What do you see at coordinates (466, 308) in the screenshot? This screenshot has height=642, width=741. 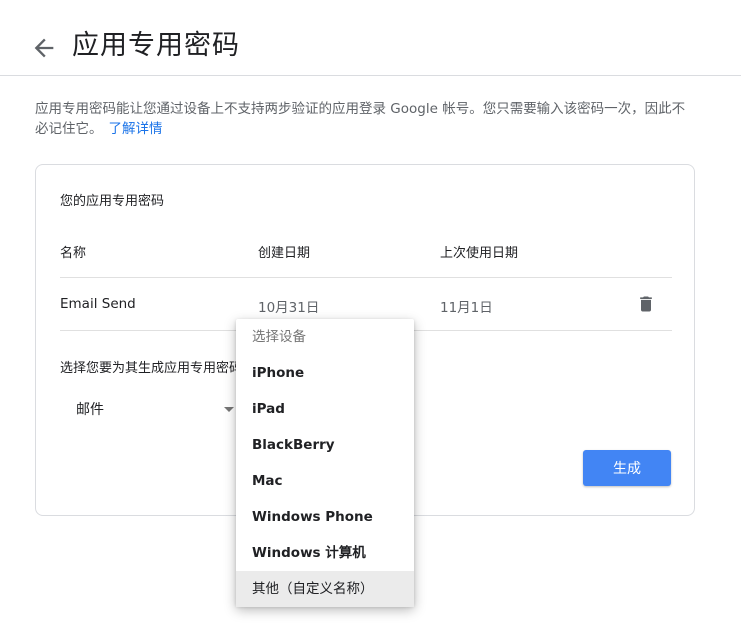 I see `password-last-used-date: 11月1日` at bounding box center [466, 308].